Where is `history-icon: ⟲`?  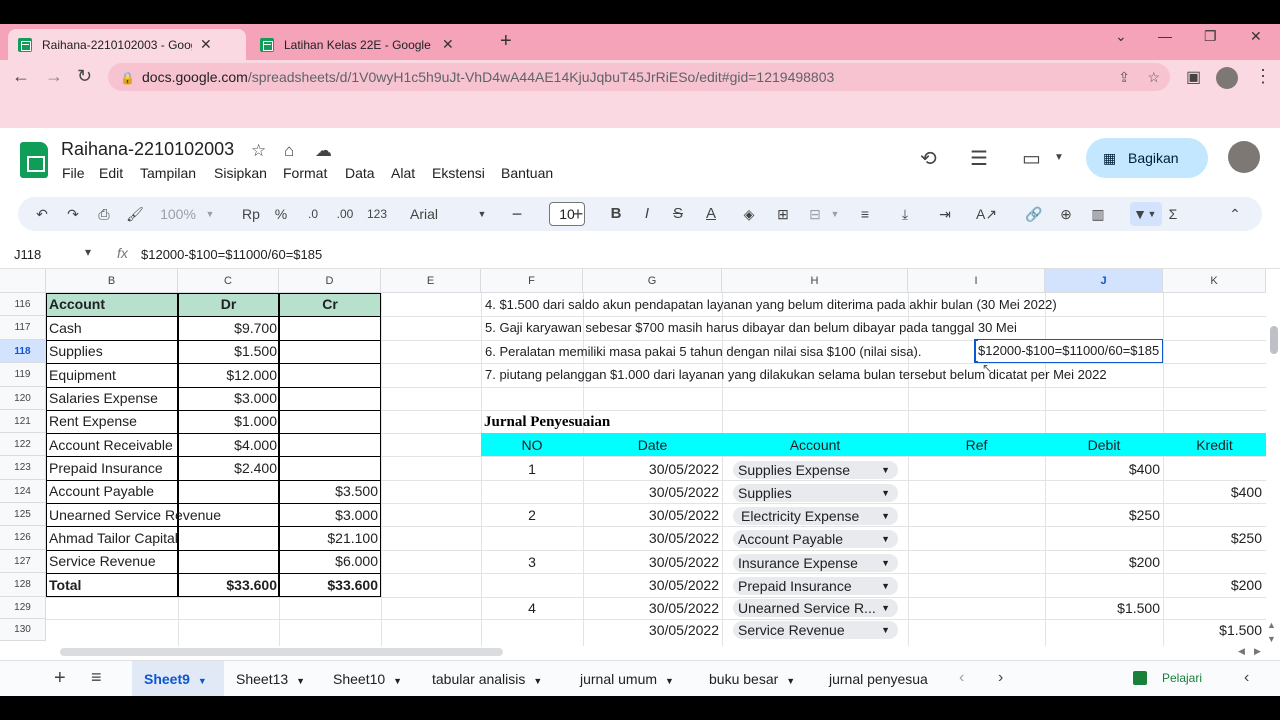
history-icon: ⟲ is located at coordinates (928, 158).